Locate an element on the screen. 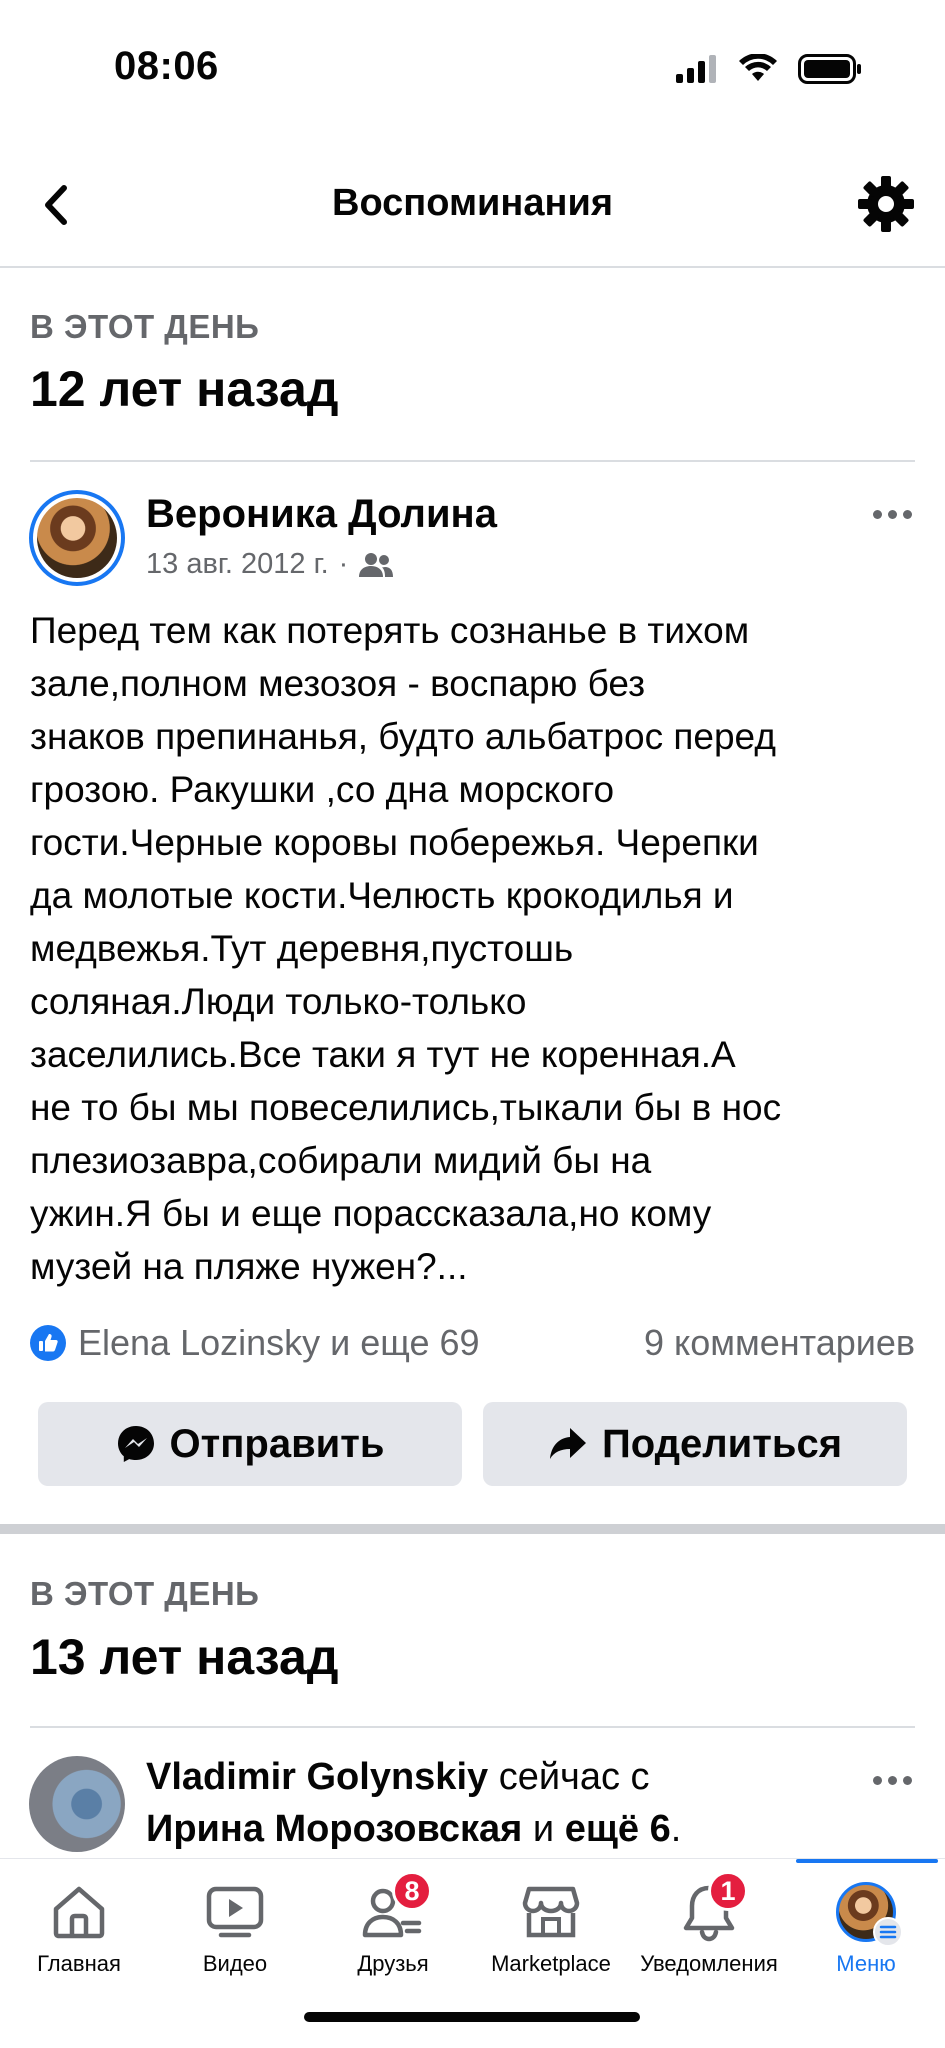  tab-label: Уведомления is located at coordinates (709, 1963).